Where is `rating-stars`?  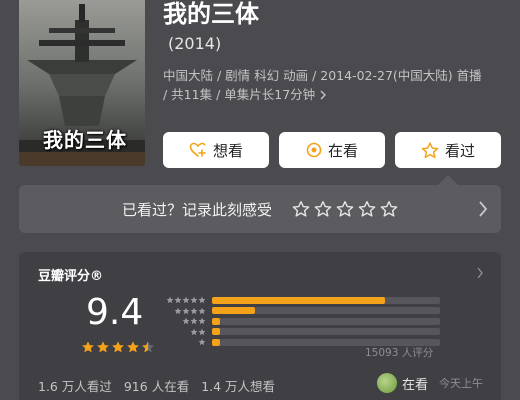
rating-stars is located at coordinates (118, 347).